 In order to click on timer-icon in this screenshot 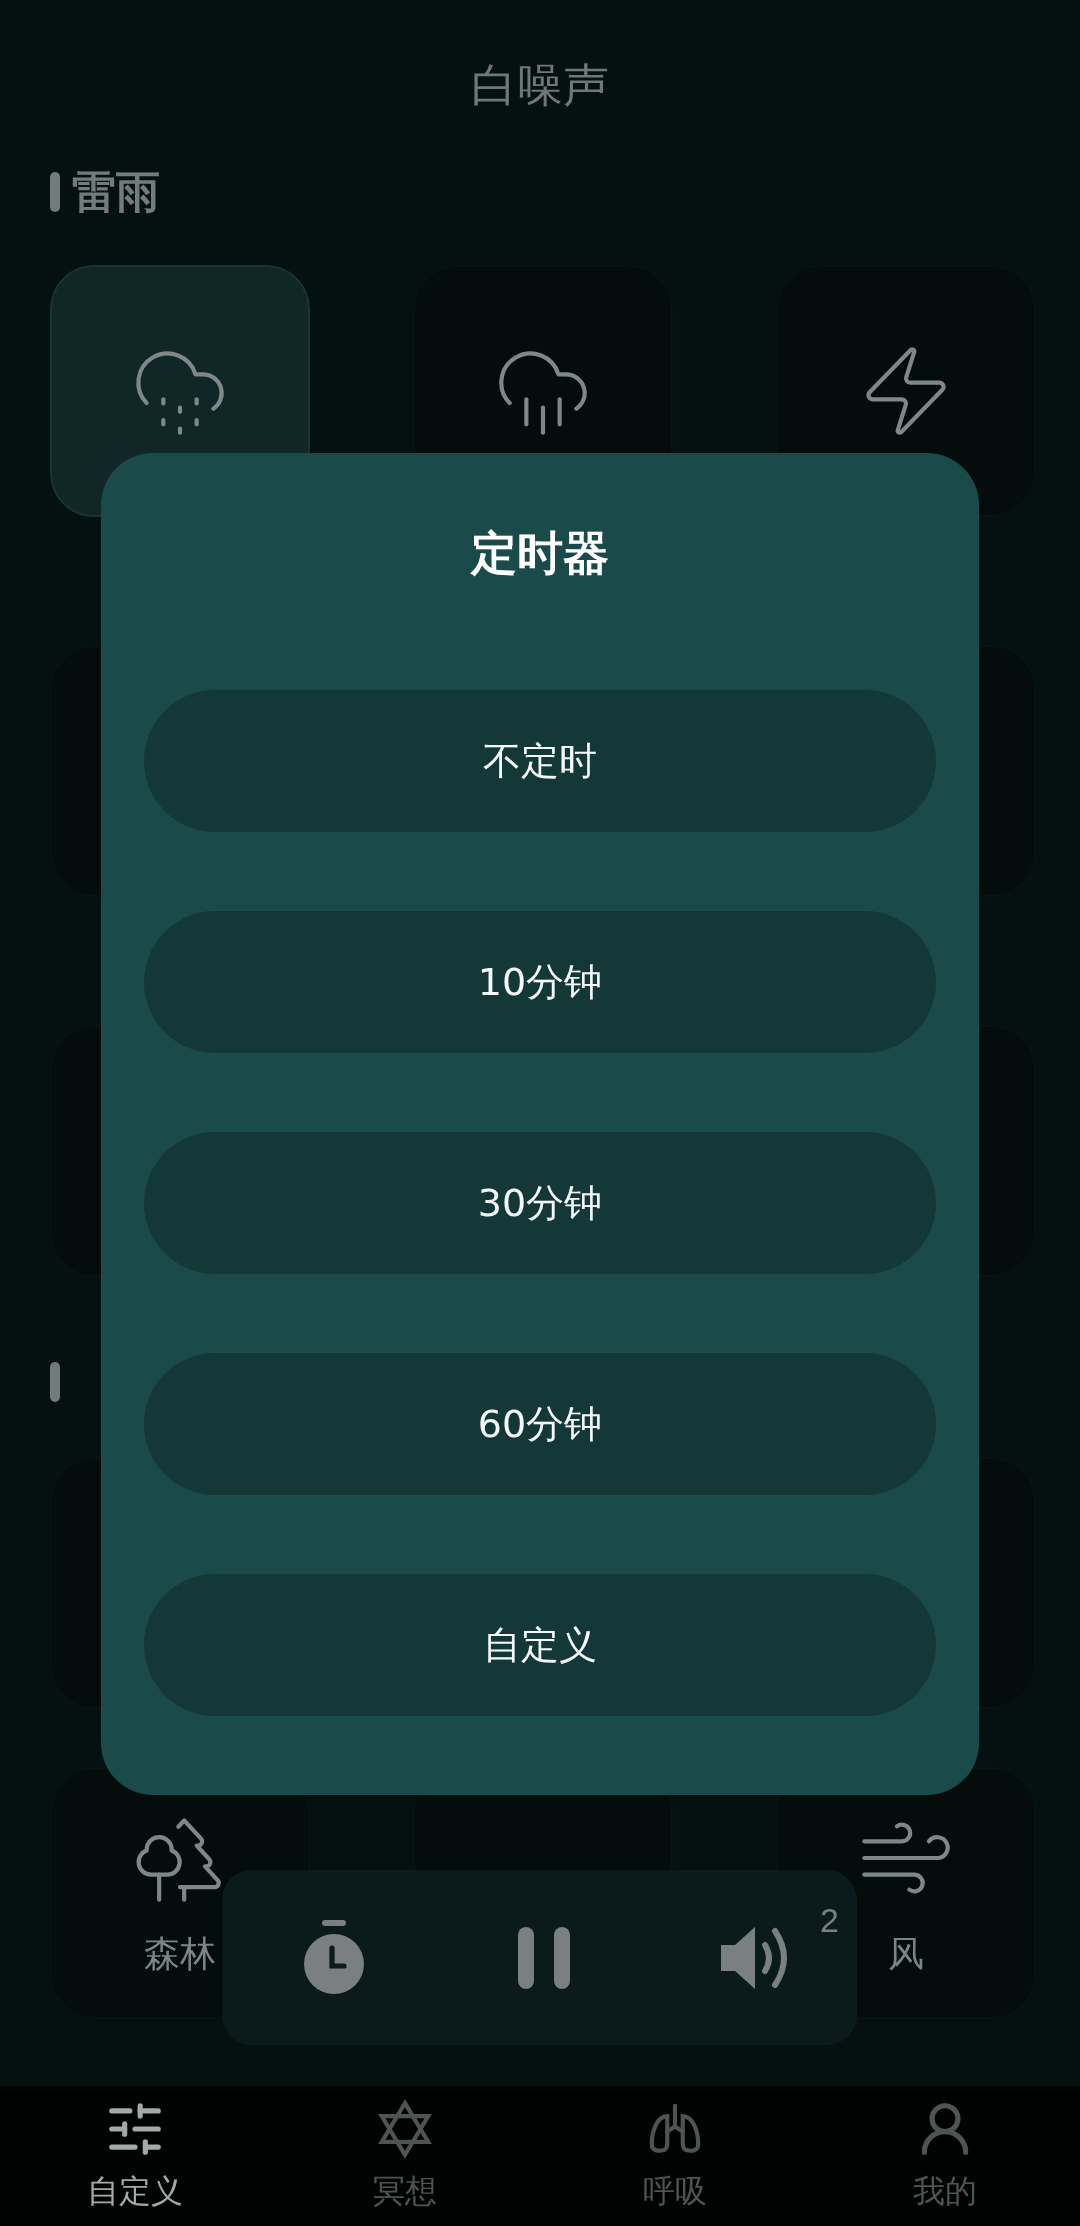, I will do `click(334, 1957)`.